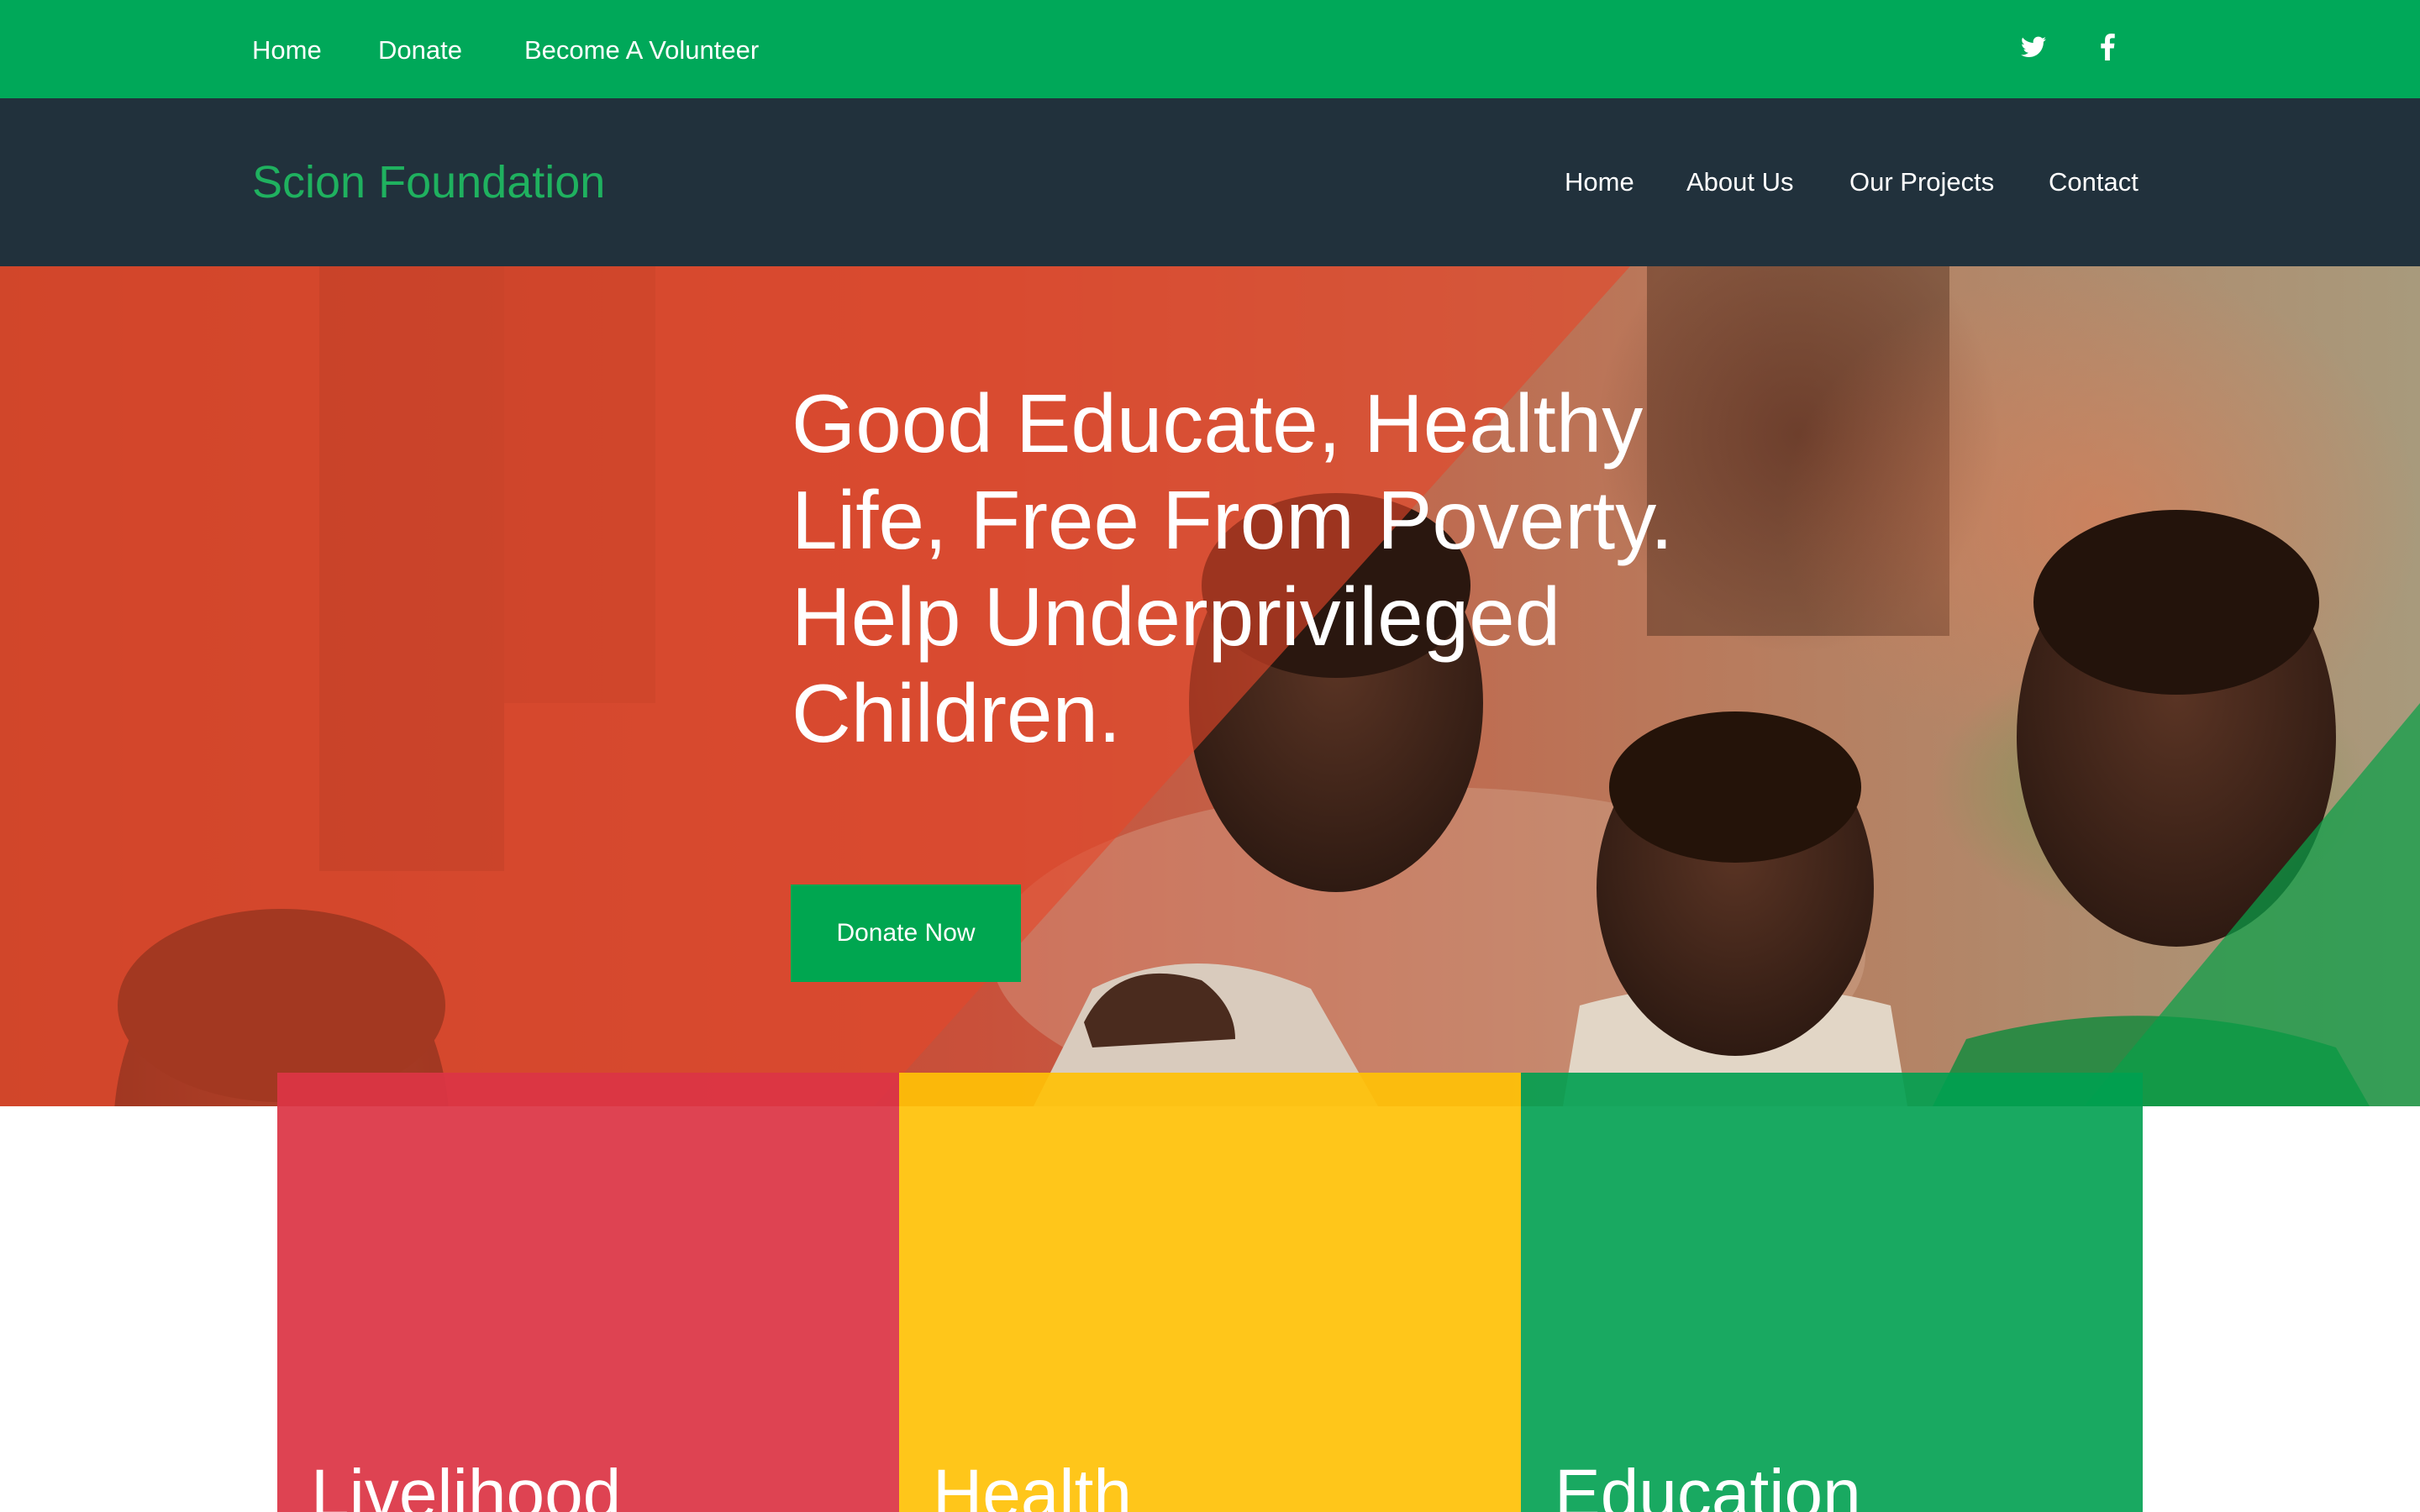  What do you see at coordinates (1599, 182) in the screenshot?
I see `nav-item-home: Home` at bounding box center [1599, 182].